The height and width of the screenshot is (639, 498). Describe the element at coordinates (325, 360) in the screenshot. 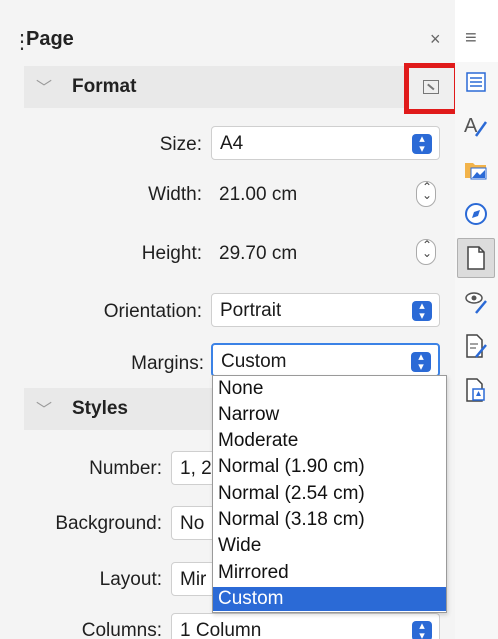

I see `margins-select: Custom ▴ ▾` at that location.